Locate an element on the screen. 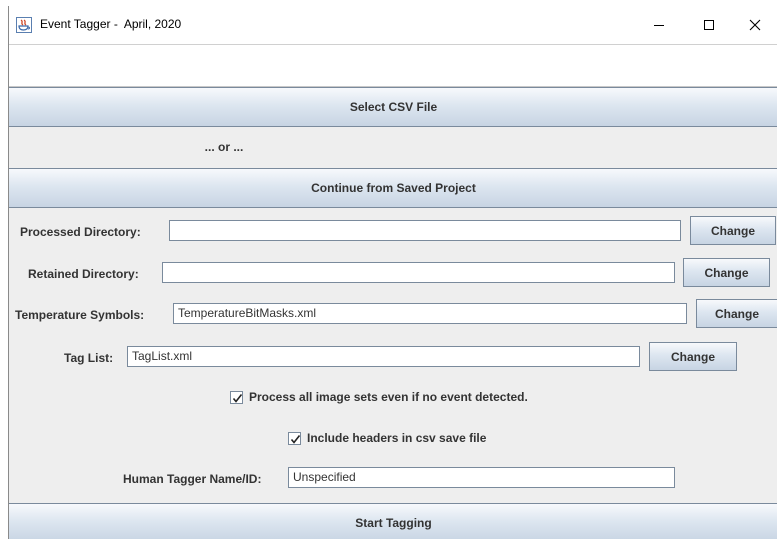 The image size is (777, 539). temperature-symbols-label: Temperature Symbols: is located at coordinates (80, 315).